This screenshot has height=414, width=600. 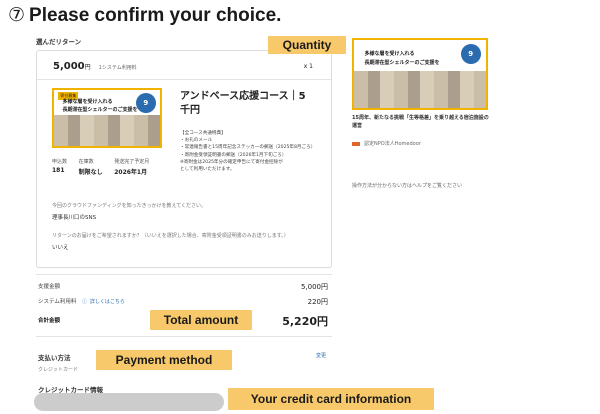 I want to click on system-fee-value: 220円, so click(x=317, y=302).